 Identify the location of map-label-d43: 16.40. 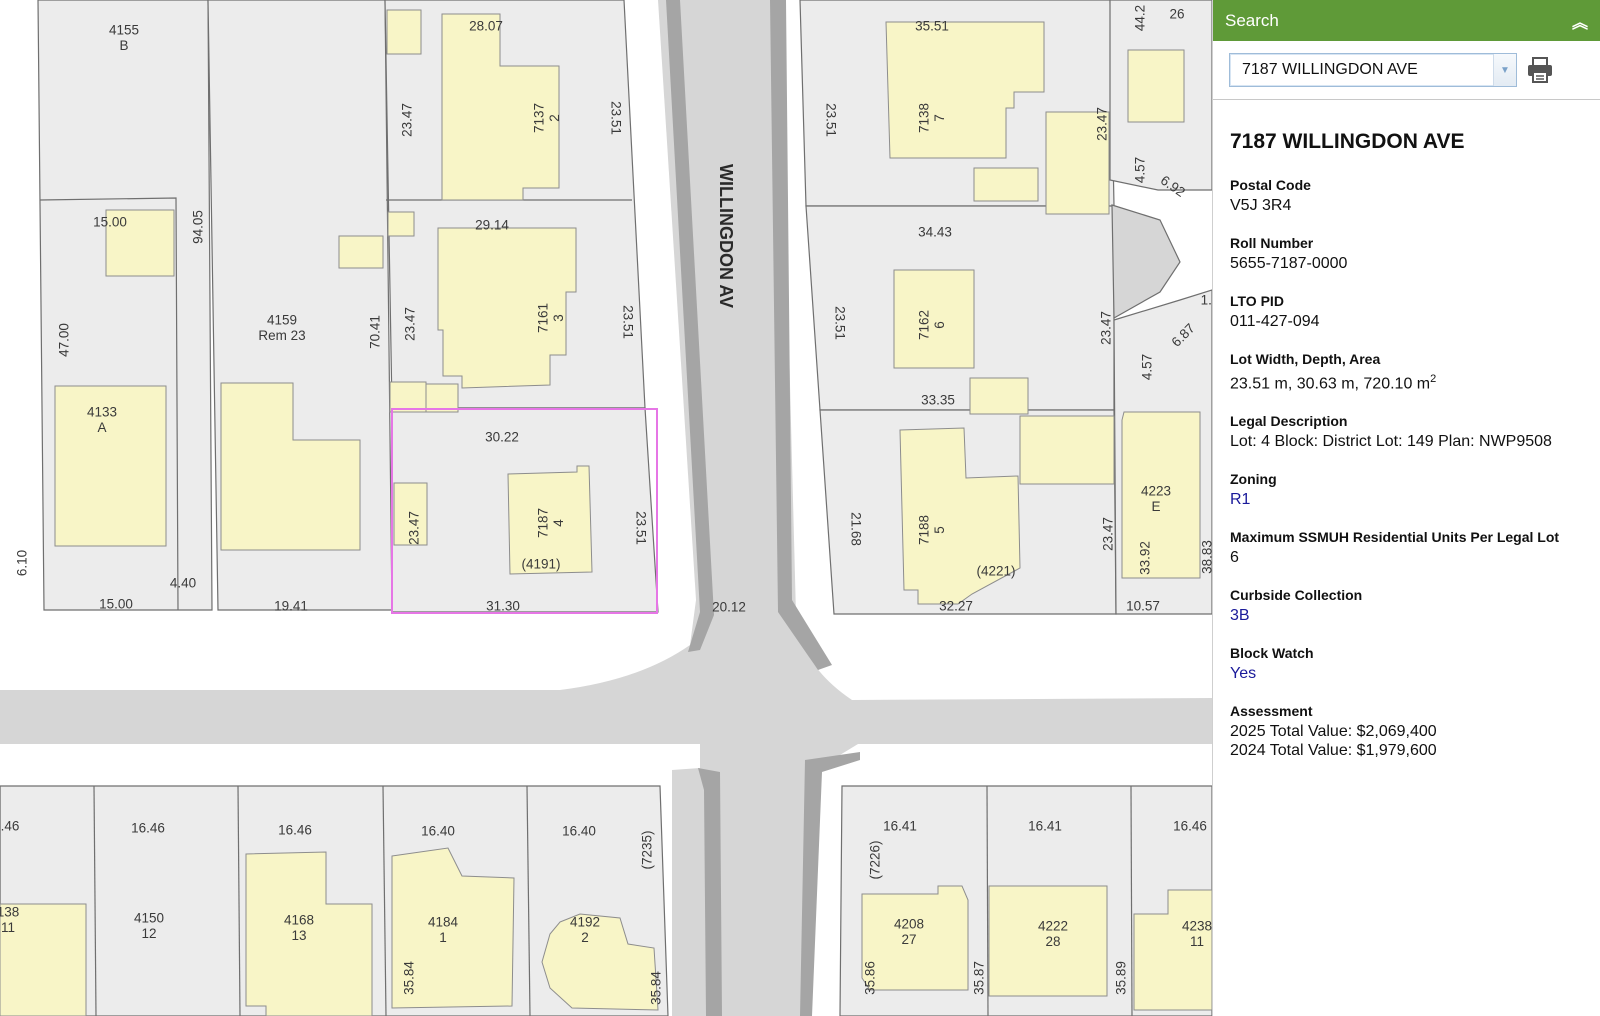
(438, 831).